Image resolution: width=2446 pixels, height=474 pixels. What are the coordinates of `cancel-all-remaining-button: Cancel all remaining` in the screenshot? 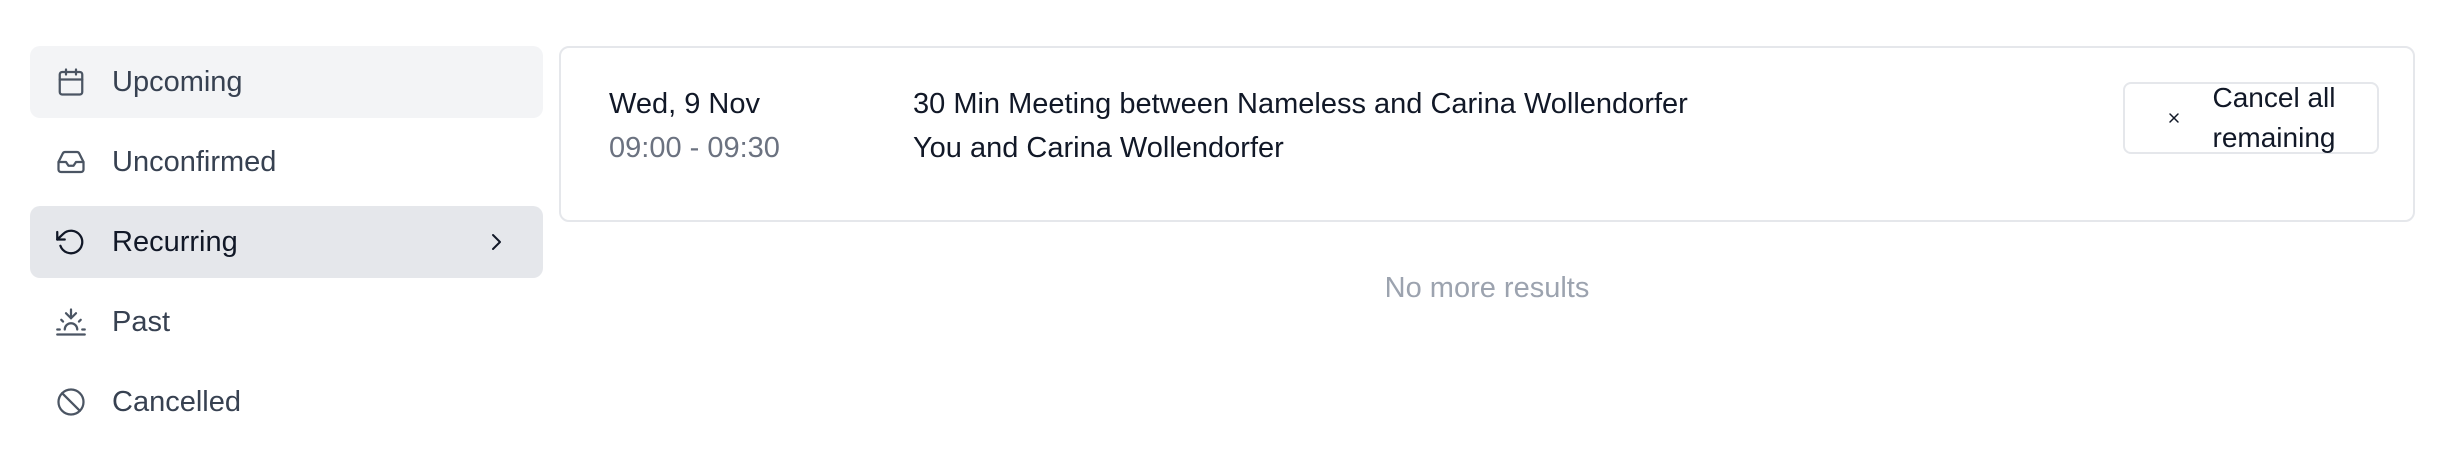 It's located at (2251, 118).